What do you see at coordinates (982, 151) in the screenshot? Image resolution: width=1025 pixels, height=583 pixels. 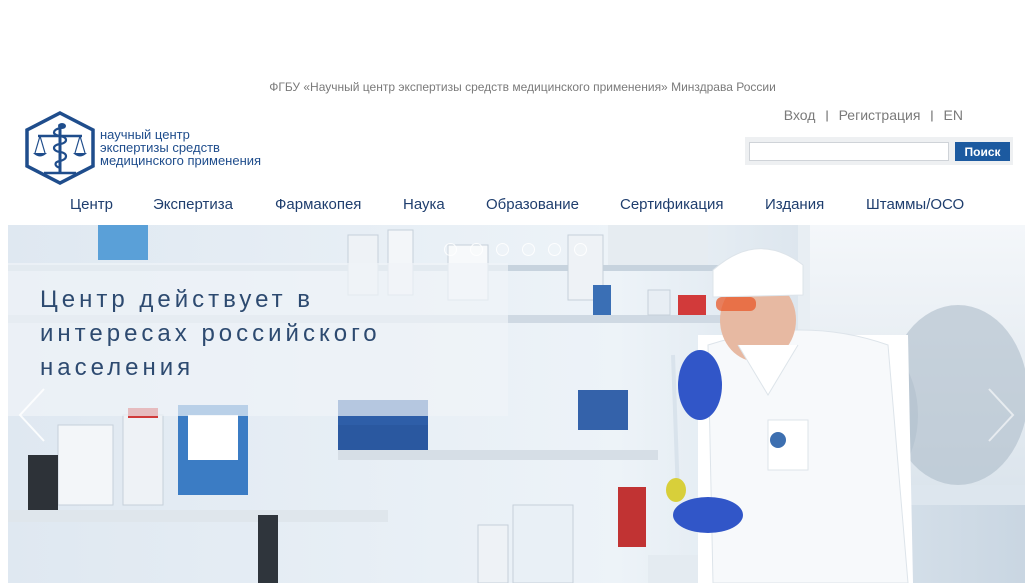 I see `search-button: Поиск` at bounding box center [982, 151].